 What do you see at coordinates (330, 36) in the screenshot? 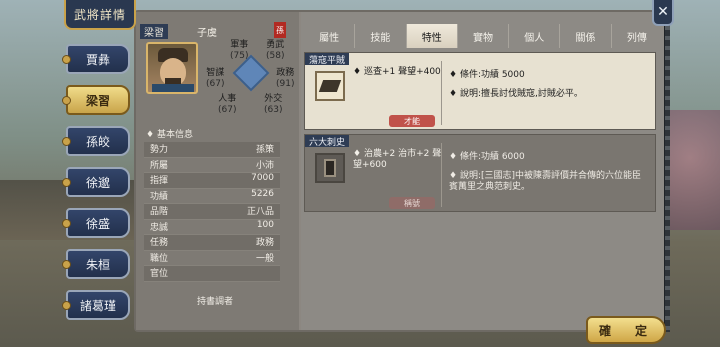
I see `tab-attributes: 屬性` at bounding box center [330, 36].